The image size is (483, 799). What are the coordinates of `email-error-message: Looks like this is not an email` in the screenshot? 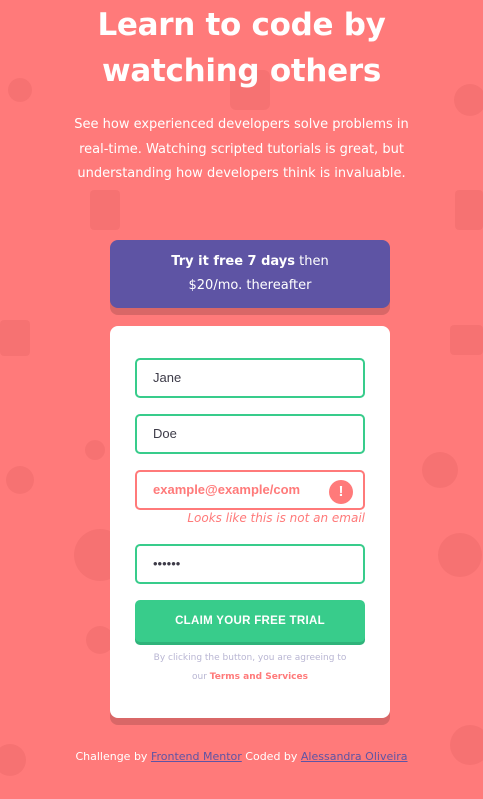 It's located at (276, 518).